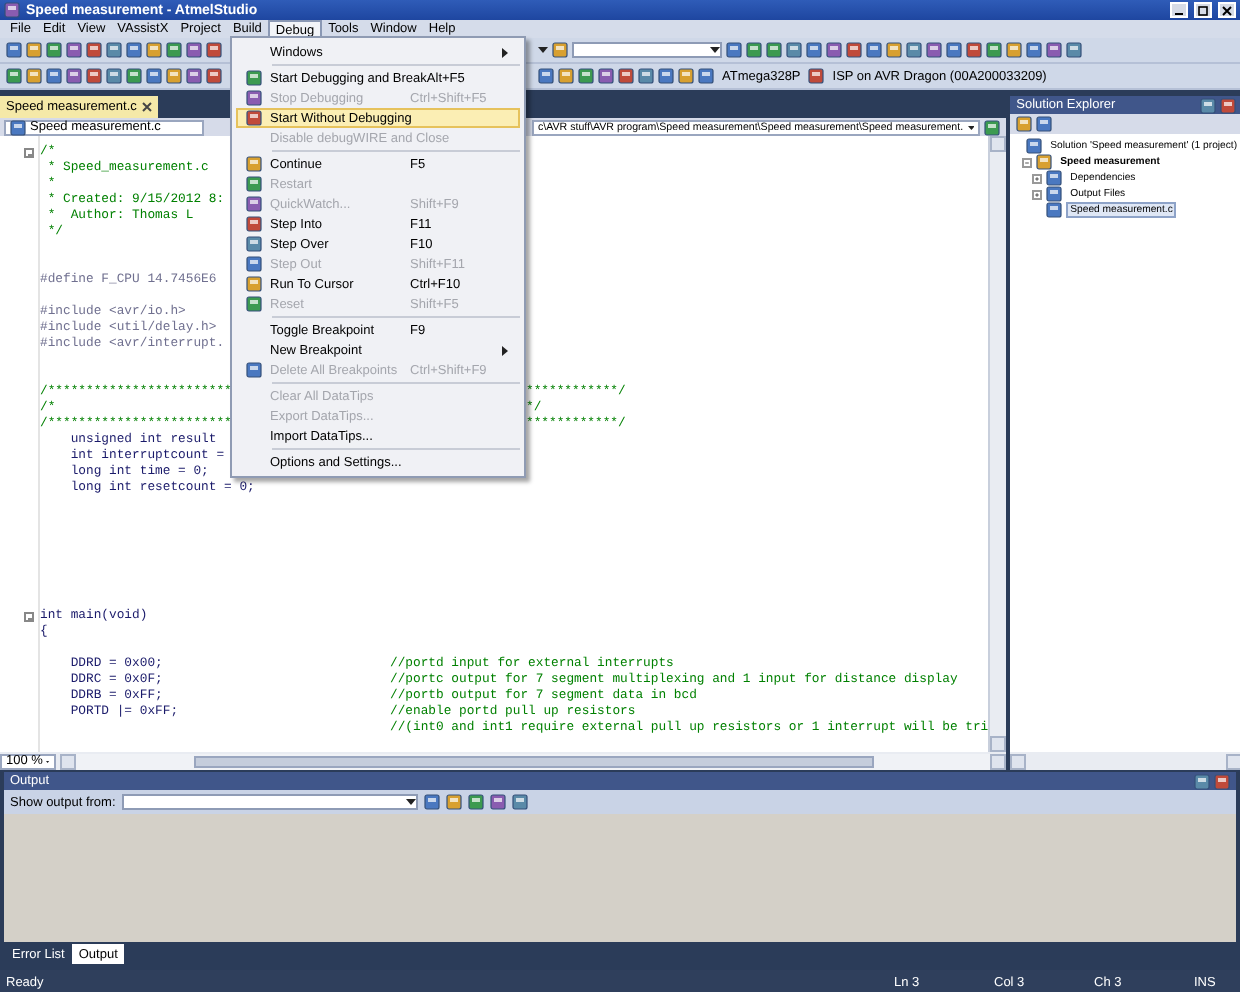 This screenshot has width=1240, height=992. I want to click on maximize-icon, so click(1203, 10).